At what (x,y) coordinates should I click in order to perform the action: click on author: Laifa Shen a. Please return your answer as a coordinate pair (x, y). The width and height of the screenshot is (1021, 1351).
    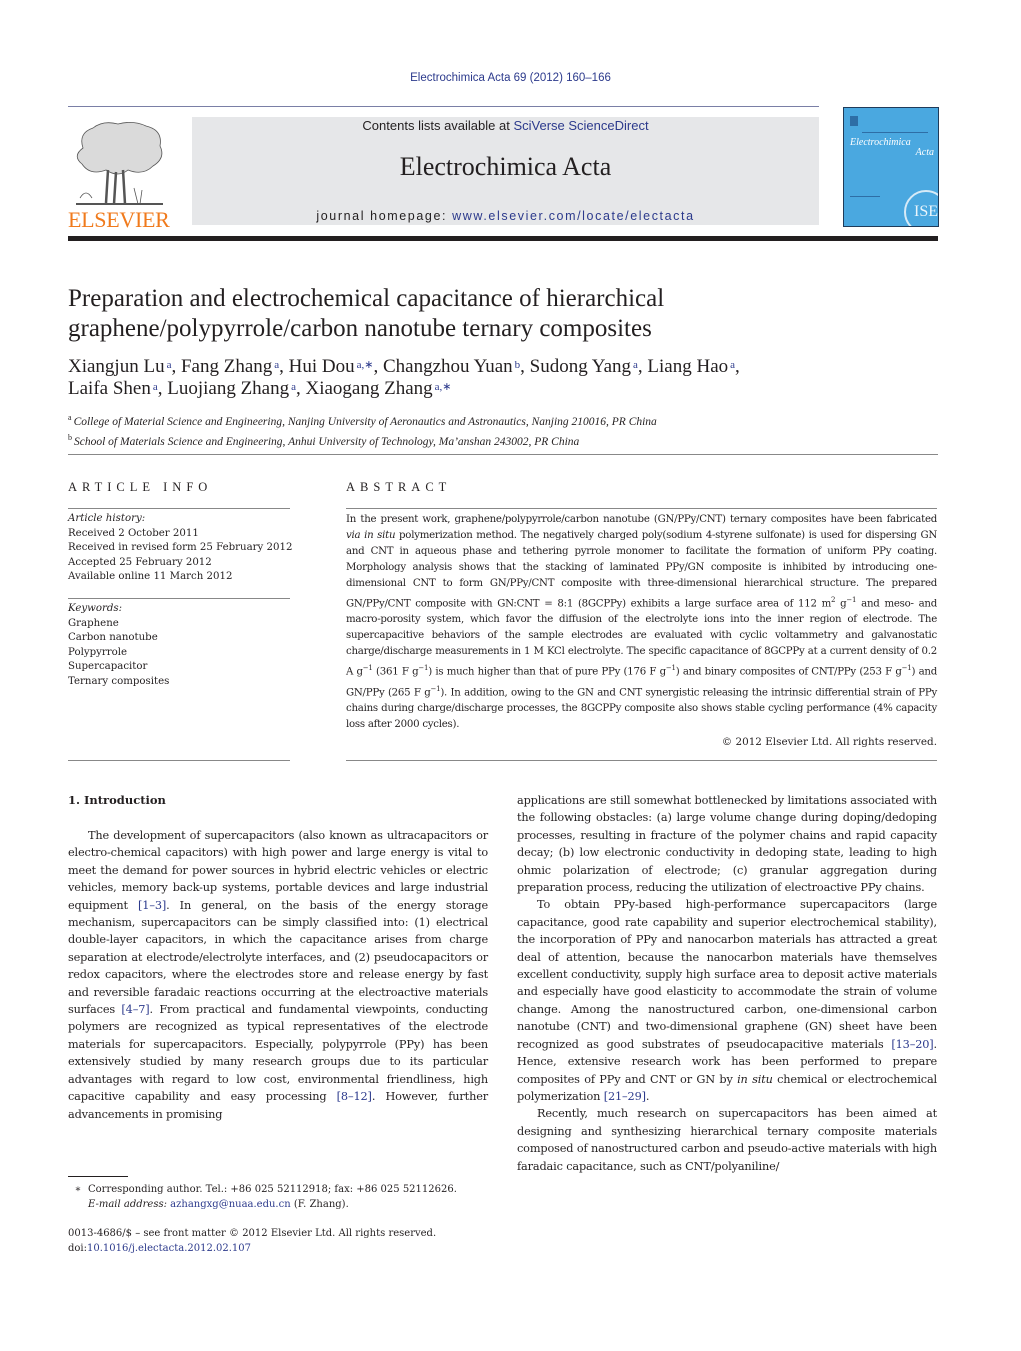
    Looking at the image, I should click on (113, 388).